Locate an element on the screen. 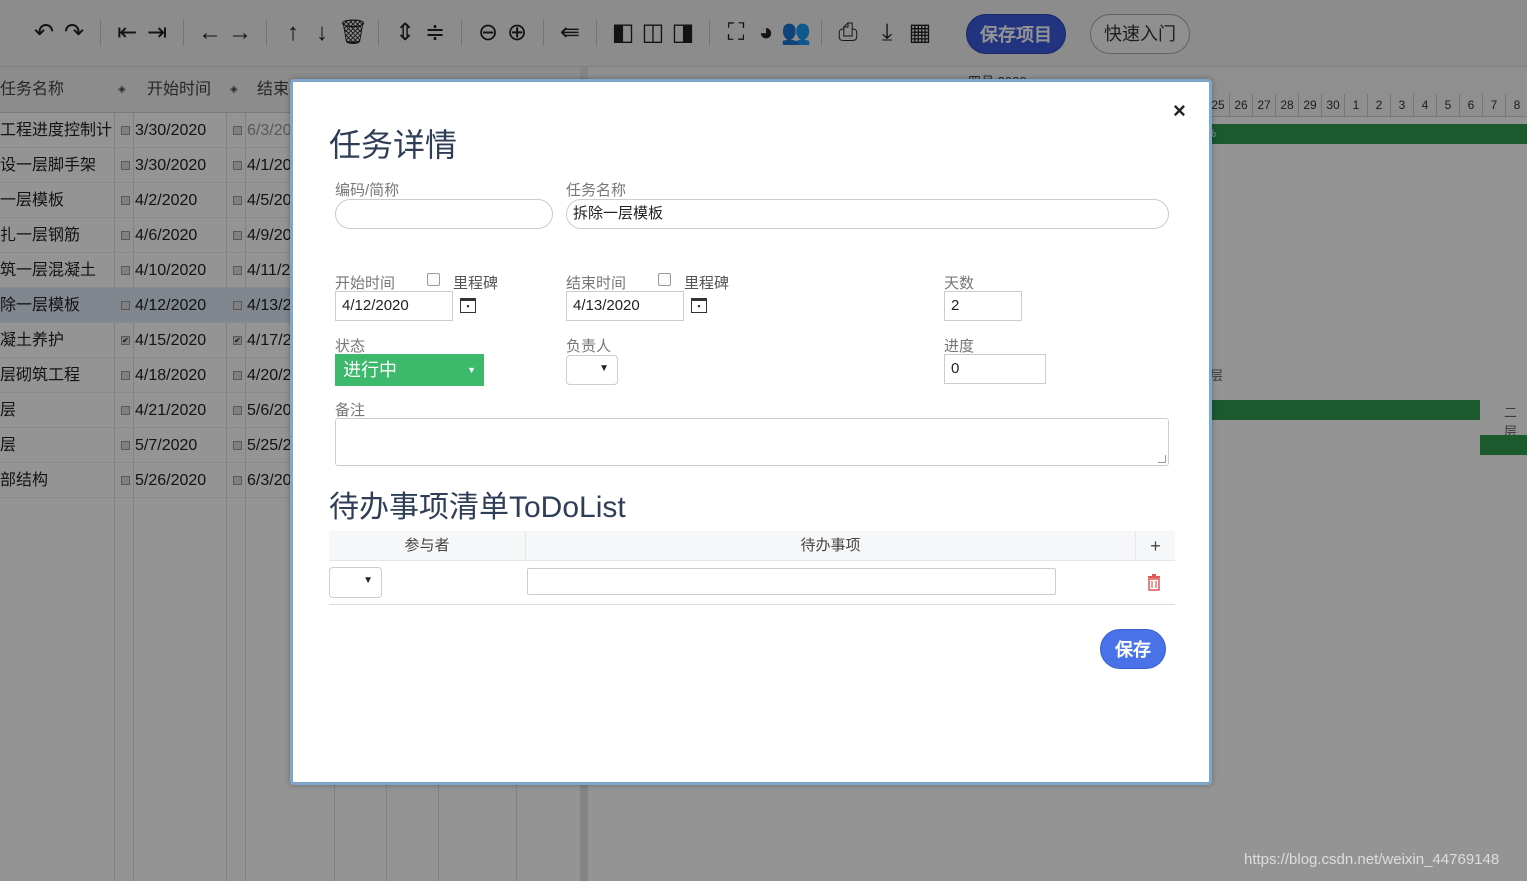 The image size is (1527, 881). dialog-title: 任务详情 is located at coordinates (393, 145).